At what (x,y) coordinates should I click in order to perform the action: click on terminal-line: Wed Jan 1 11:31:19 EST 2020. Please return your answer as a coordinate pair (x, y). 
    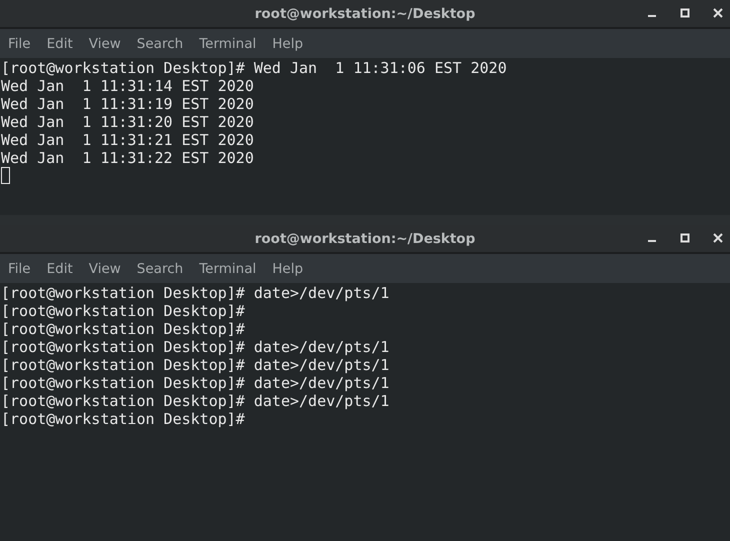
    Looking at the image, I should click on (127, 104).